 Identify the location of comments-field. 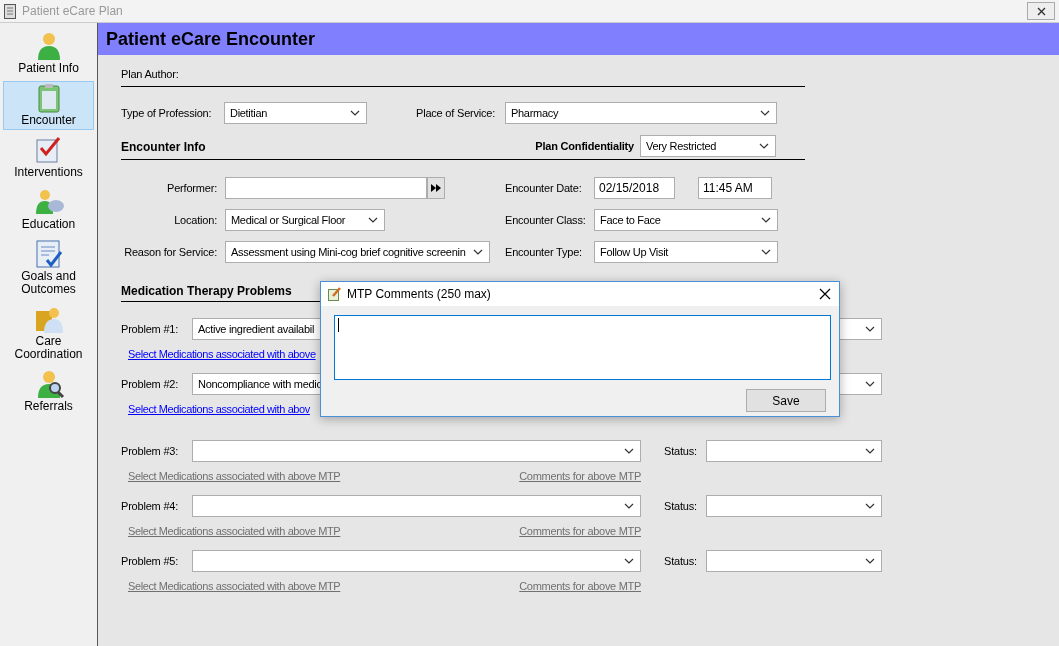
(582, 347).